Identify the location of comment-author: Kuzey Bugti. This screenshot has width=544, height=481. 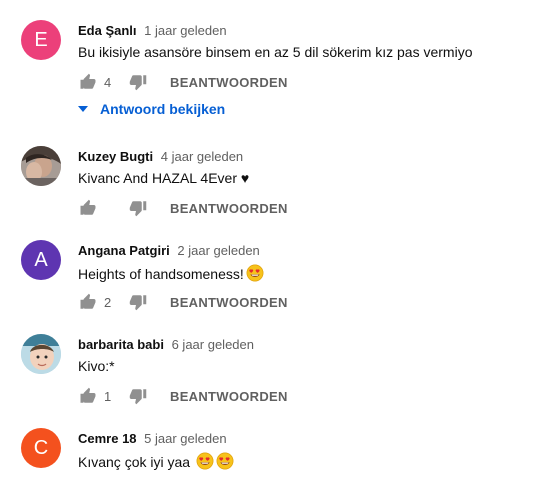
(115, 156).